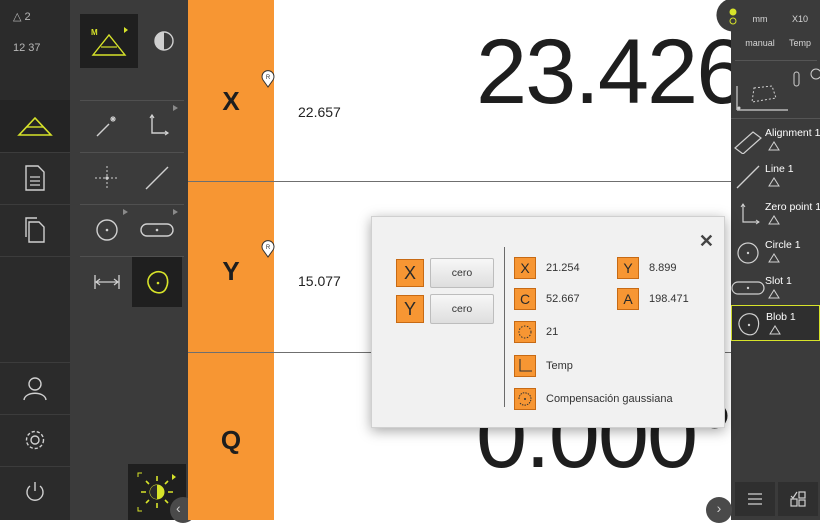 The width and height of the screenshot is (820, 523). Describe the element at coordinates (792, 207) in the screenshot. I see `feature-label: Zero point 1` at that location.